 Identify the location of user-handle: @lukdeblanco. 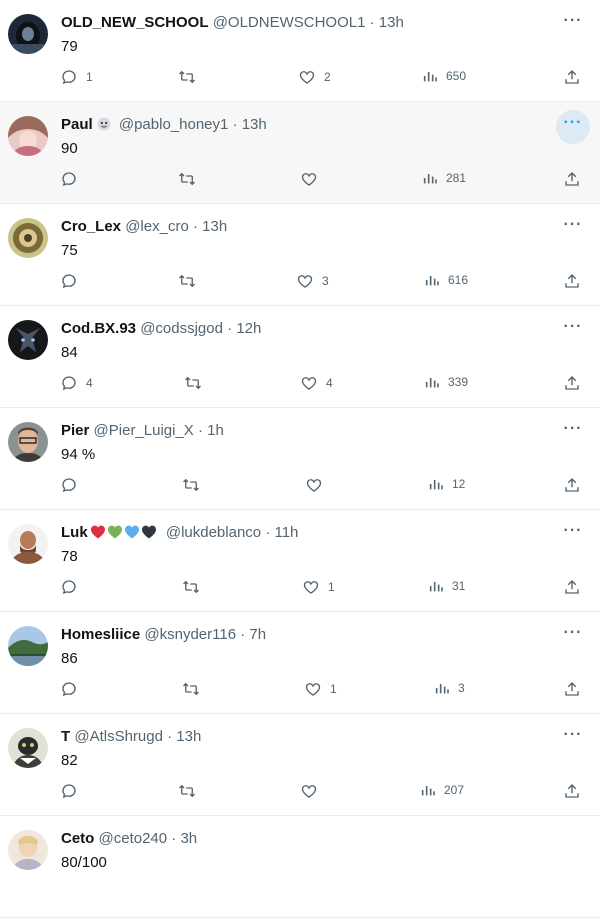
(213, 532).